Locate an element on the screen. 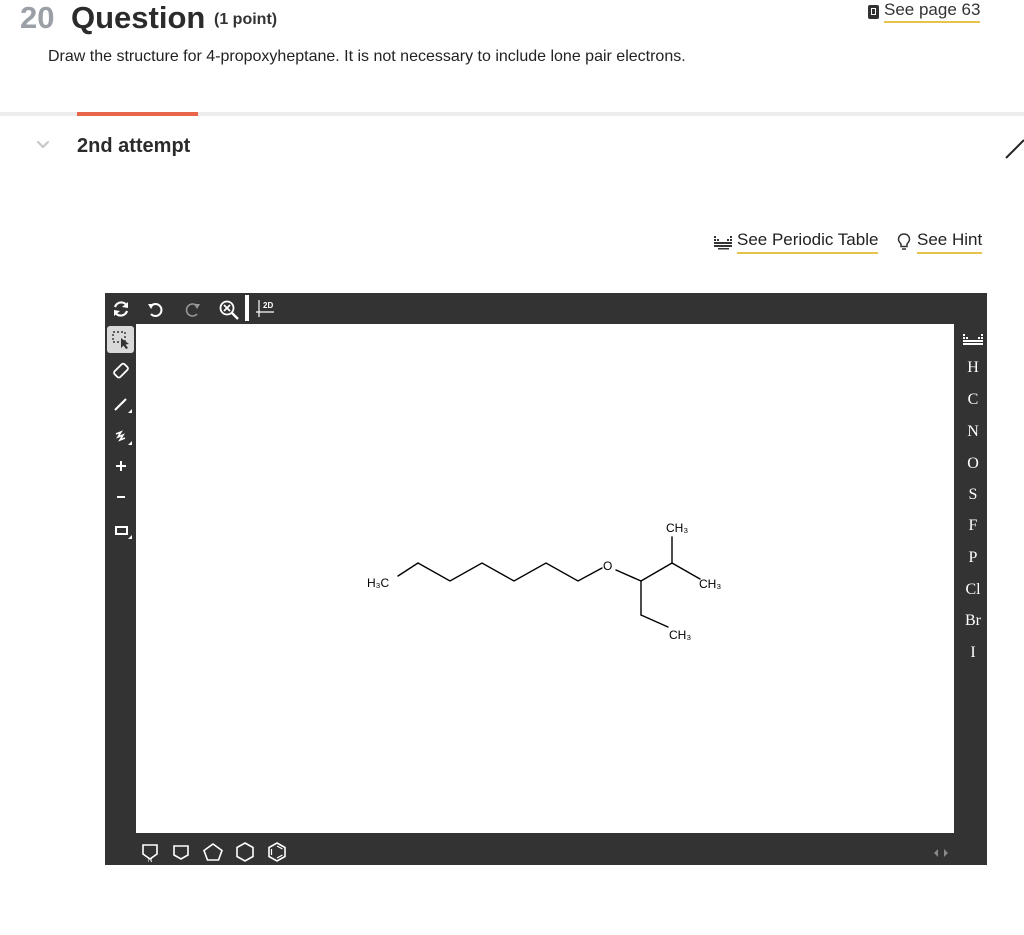 The height and width of the screenshot is (935, 1024). question-number: 20 is located at coordinates (37, 17).